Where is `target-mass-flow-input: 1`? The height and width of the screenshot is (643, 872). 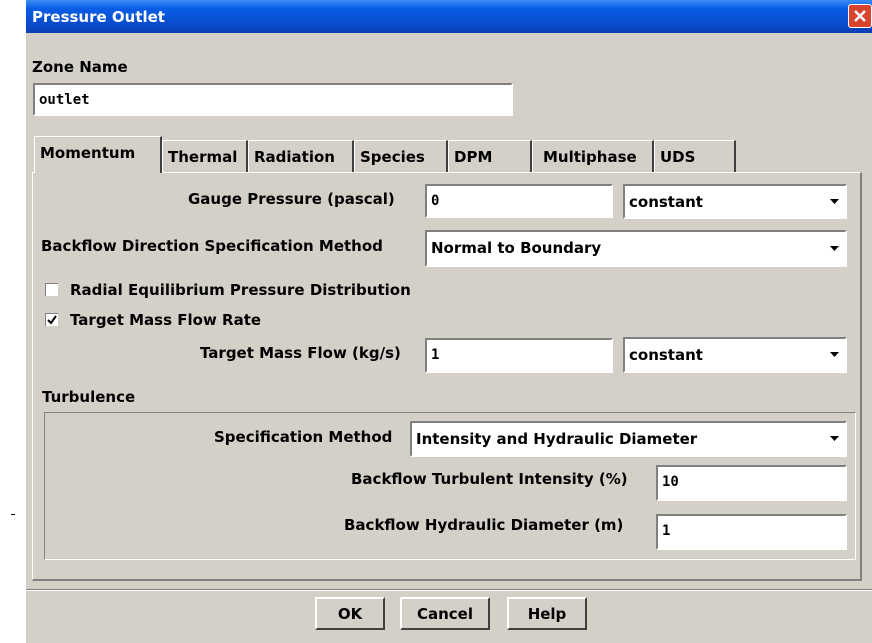 target-mass-flow-input: 1 is located at coordinates (519, 355).